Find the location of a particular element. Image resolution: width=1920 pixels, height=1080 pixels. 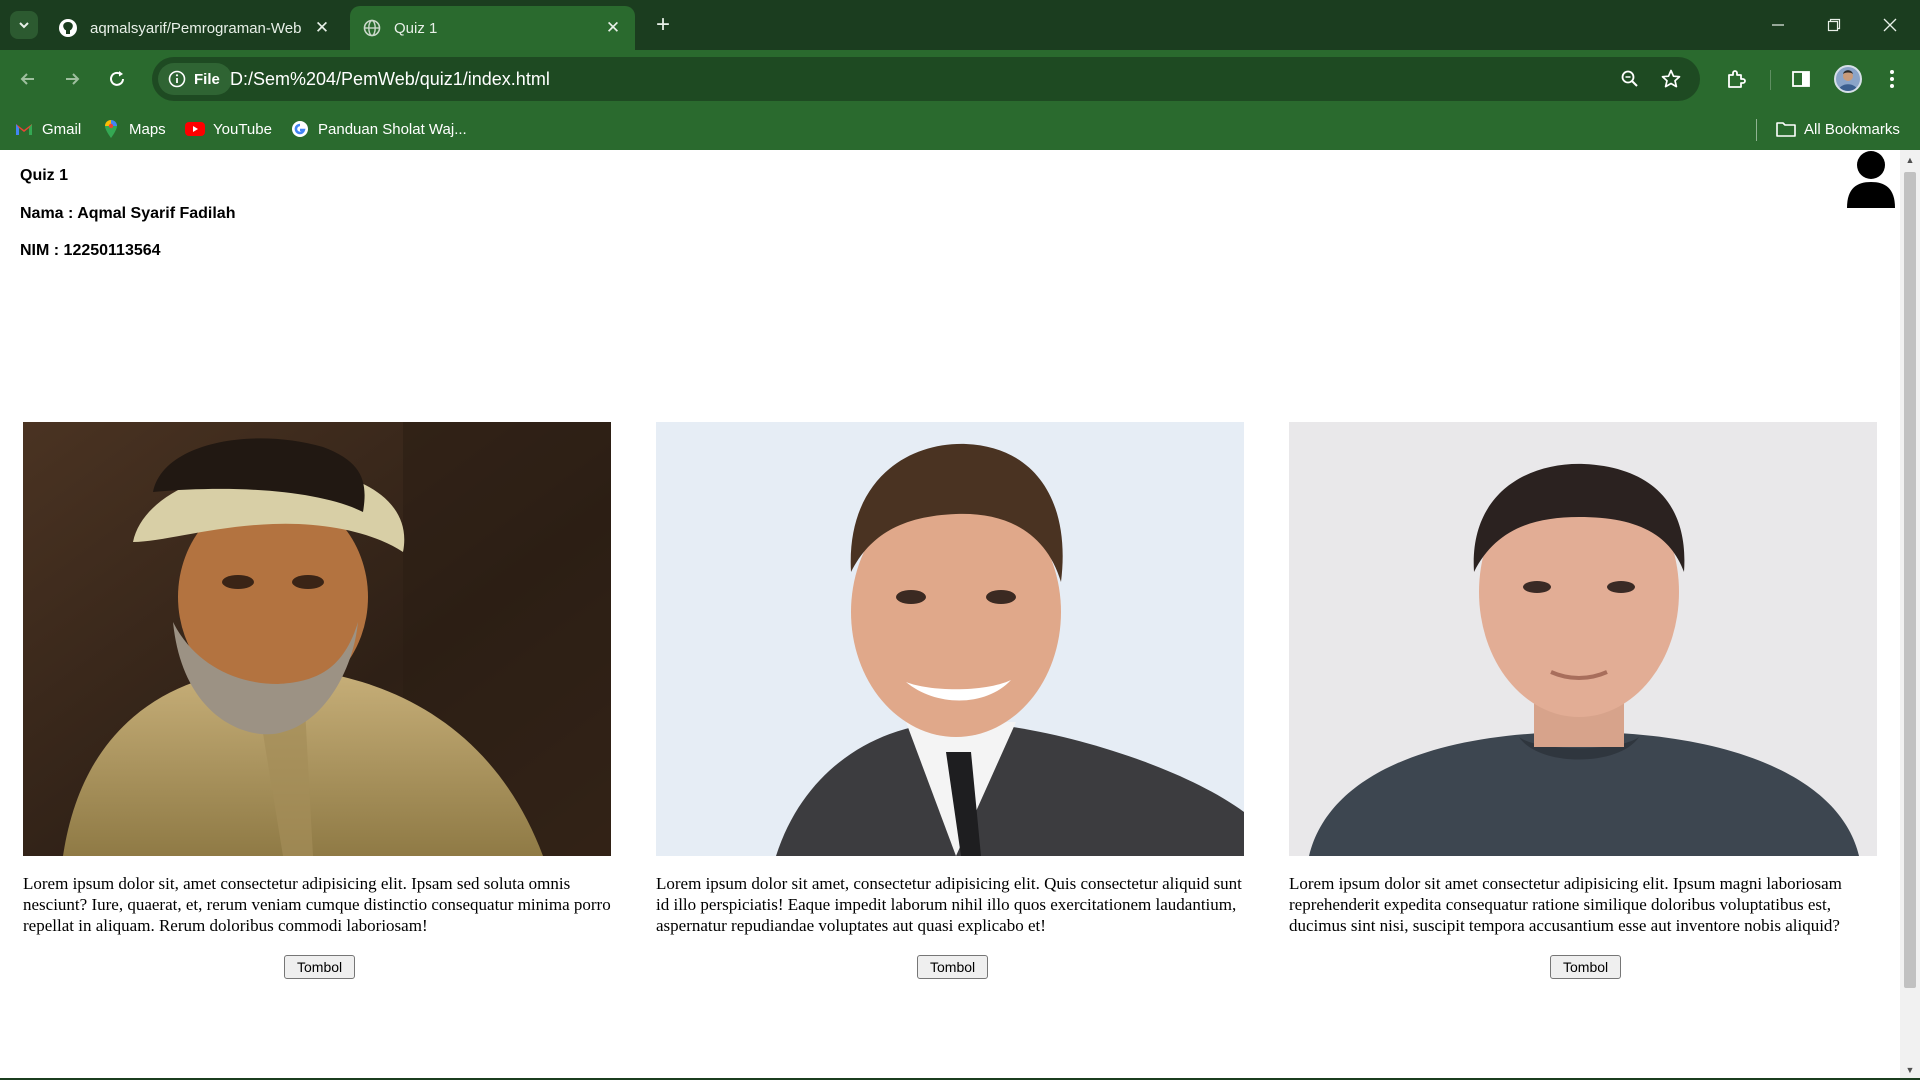

arrow-left-icon is located at coordinates (27, 79).